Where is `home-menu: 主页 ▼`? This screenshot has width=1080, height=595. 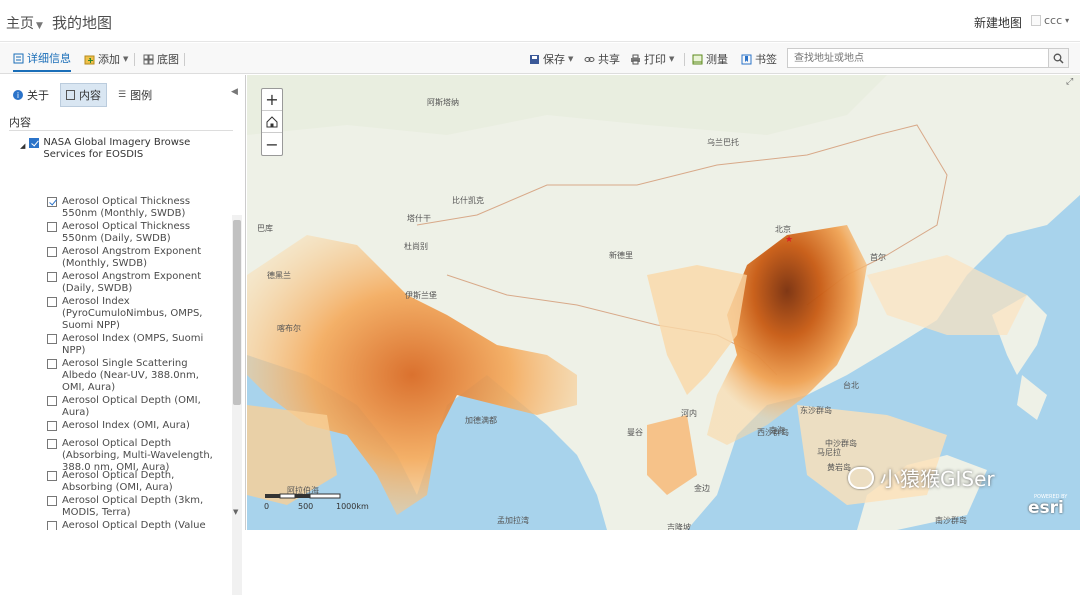
home-menu: 主页 ▼ is located at coordinates (24, 23).